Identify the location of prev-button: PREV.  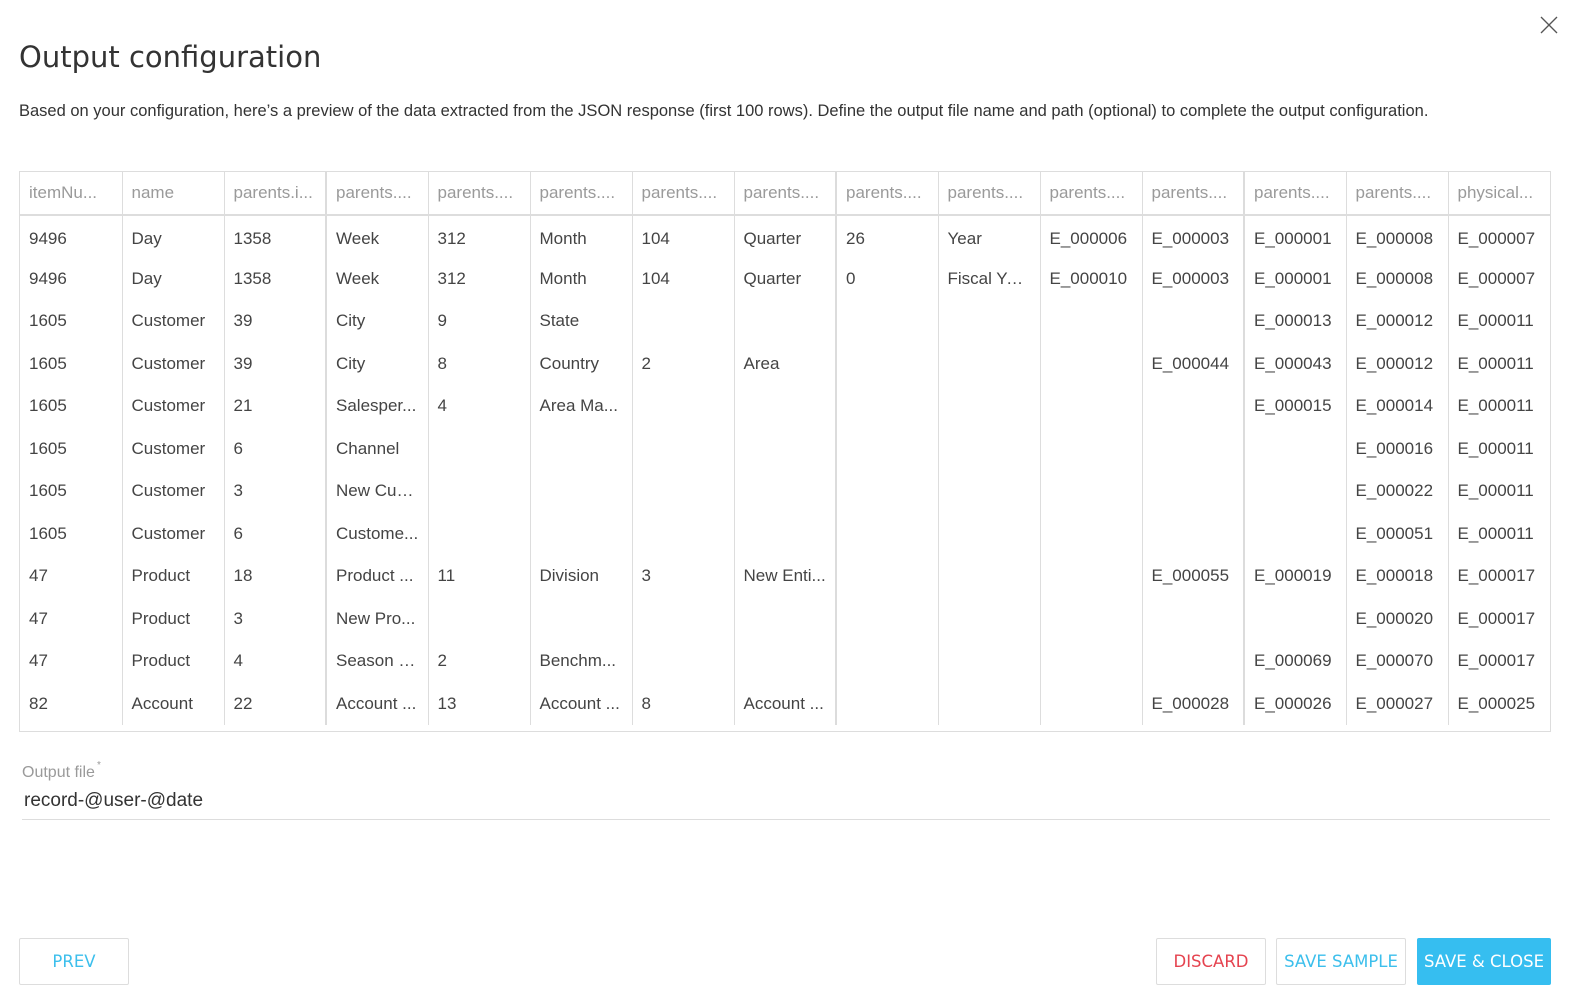
(74, 961).